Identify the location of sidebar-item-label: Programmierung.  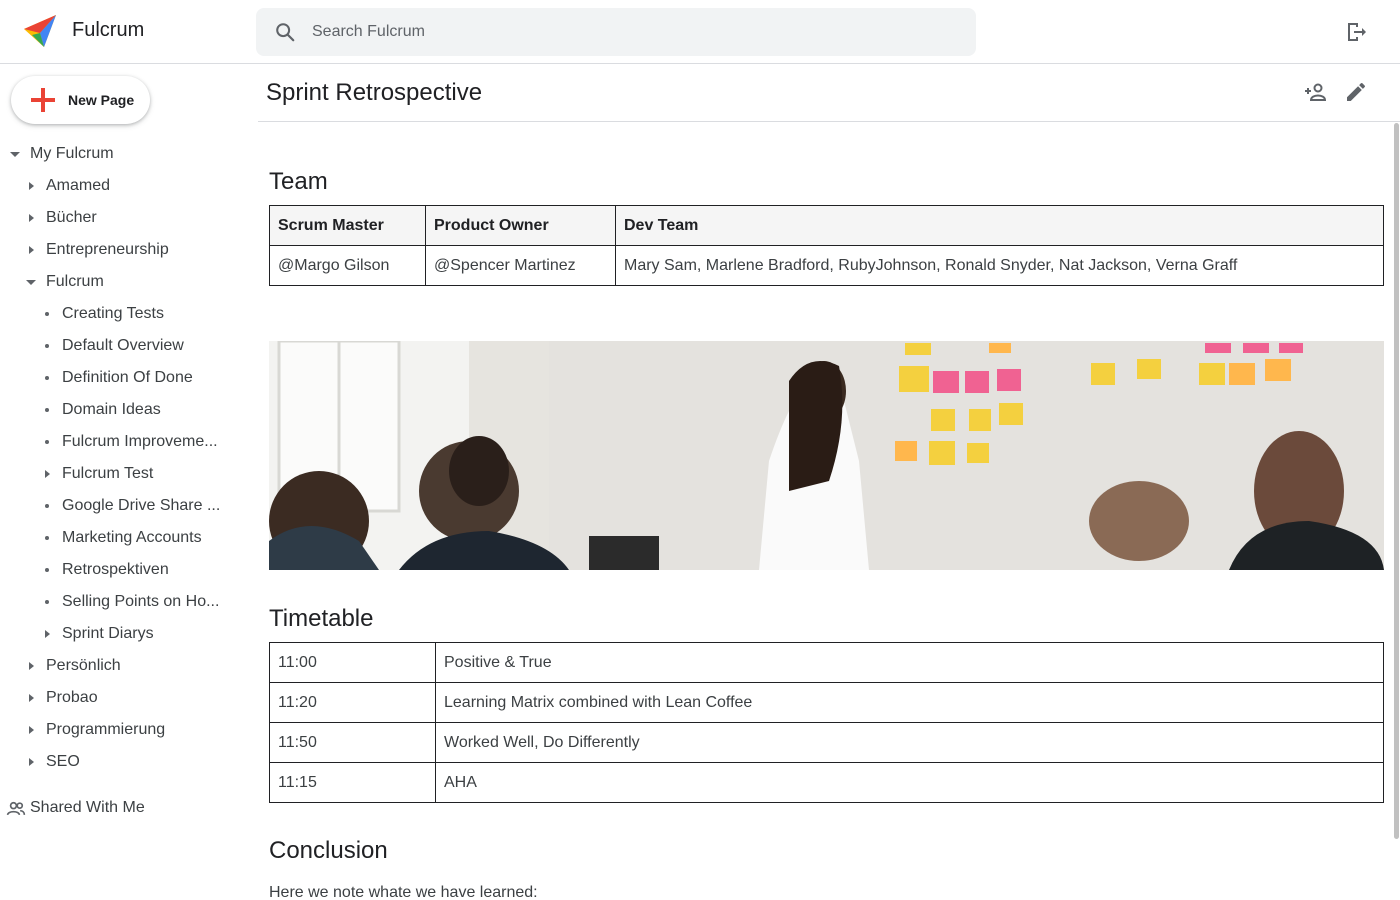
(106, 729).